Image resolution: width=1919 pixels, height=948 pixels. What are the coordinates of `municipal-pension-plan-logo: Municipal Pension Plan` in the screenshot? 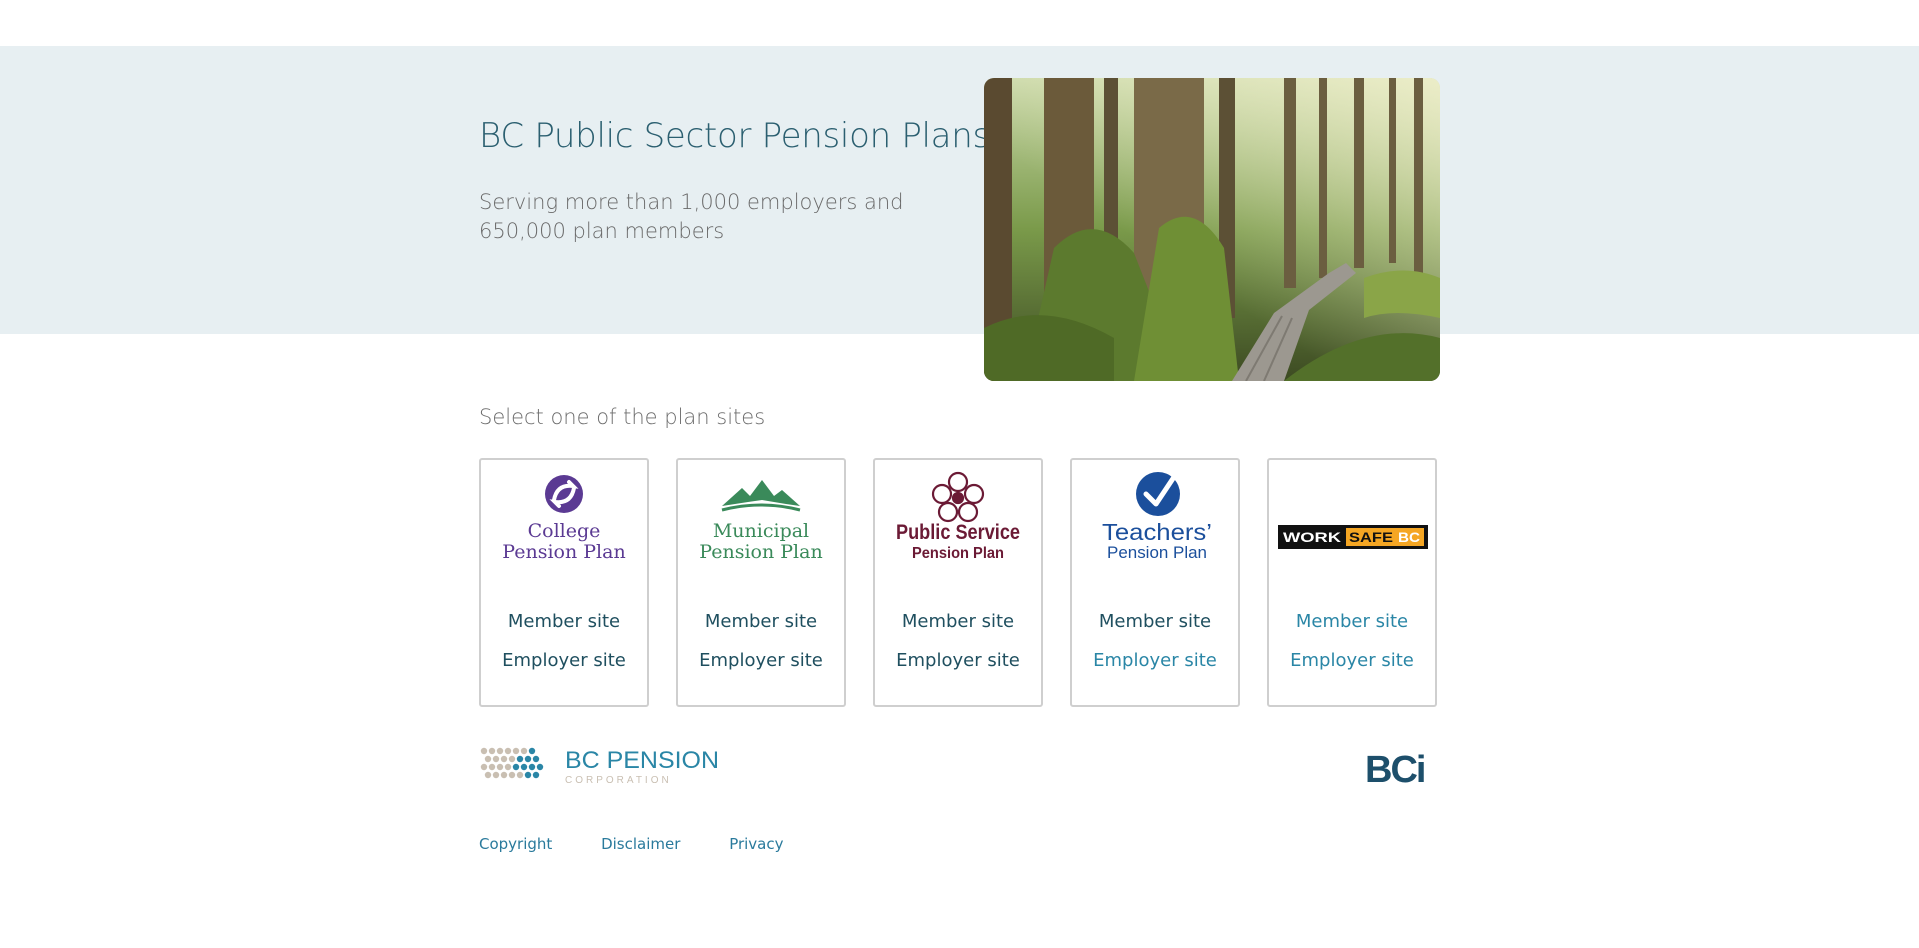 It's located at (761, 525).